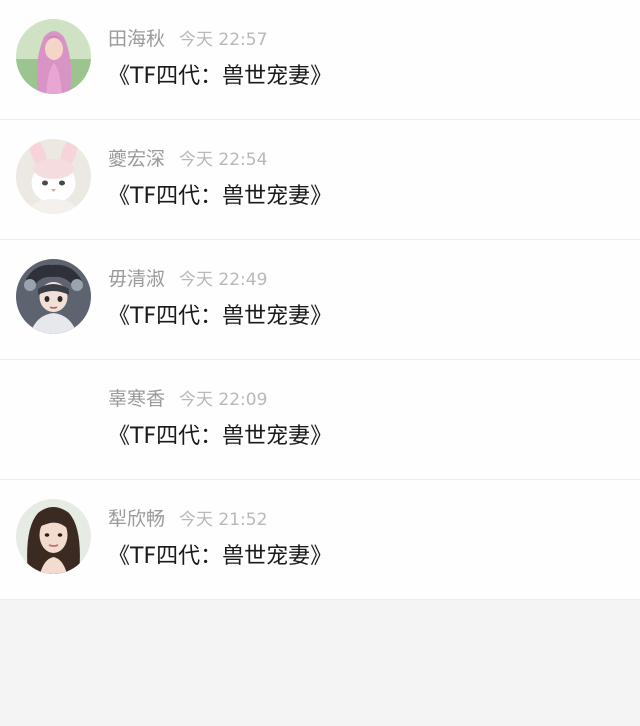 This screenshot has height=726, width=640. I want to click on username: 辜寒香, so click(136, 399).